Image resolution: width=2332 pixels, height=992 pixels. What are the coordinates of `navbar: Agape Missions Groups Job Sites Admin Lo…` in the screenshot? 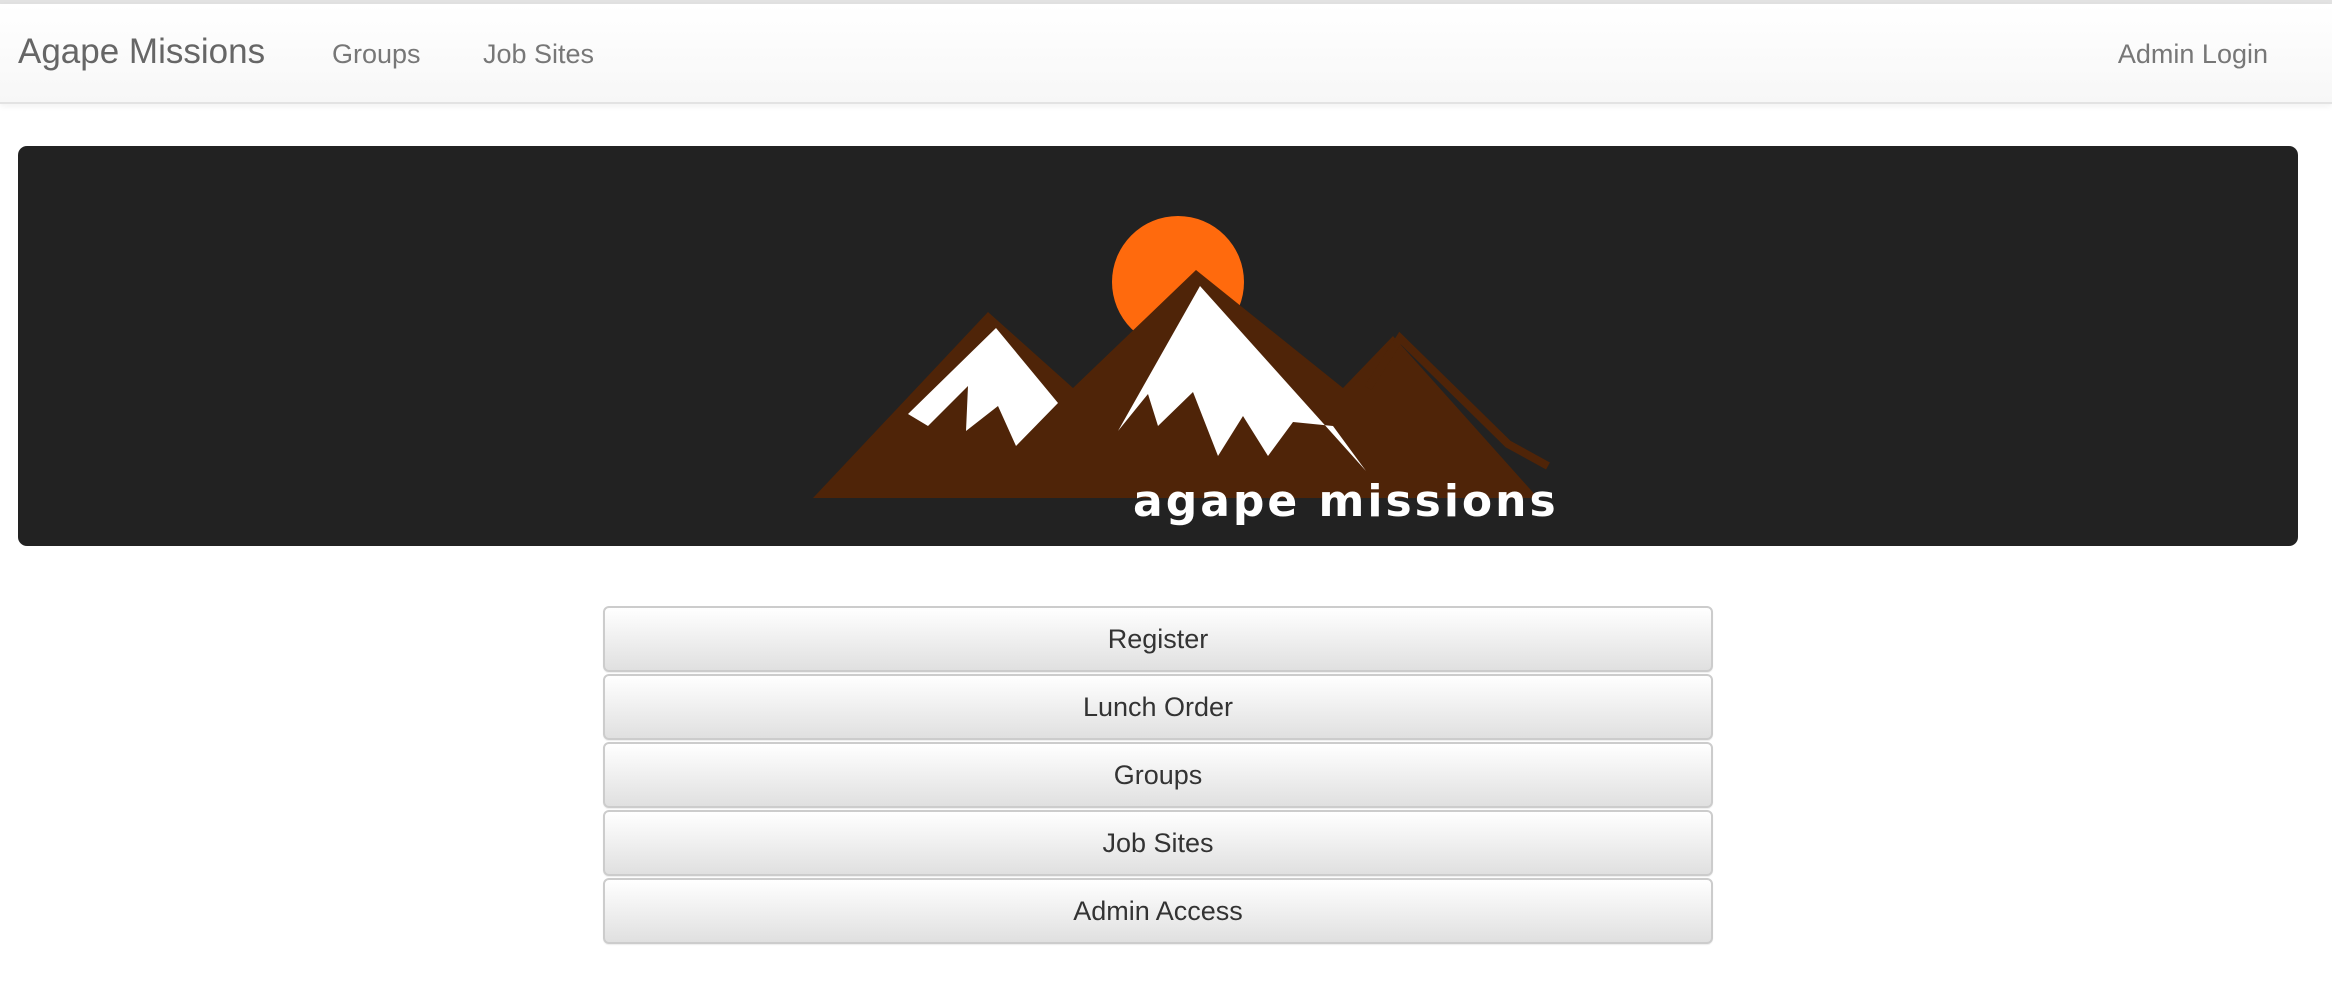 It's located at (1166, 54).